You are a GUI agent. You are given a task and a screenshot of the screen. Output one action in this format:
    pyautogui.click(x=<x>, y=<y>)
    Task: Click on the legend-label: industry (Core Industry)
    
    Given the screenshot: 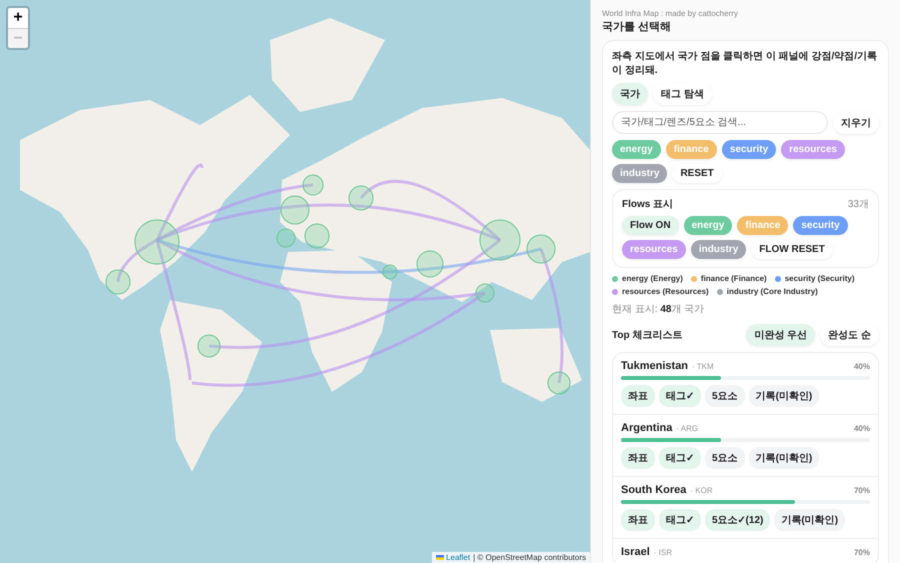 What is the action you would take?
    pyautogui.click(x=772, y=291)
    